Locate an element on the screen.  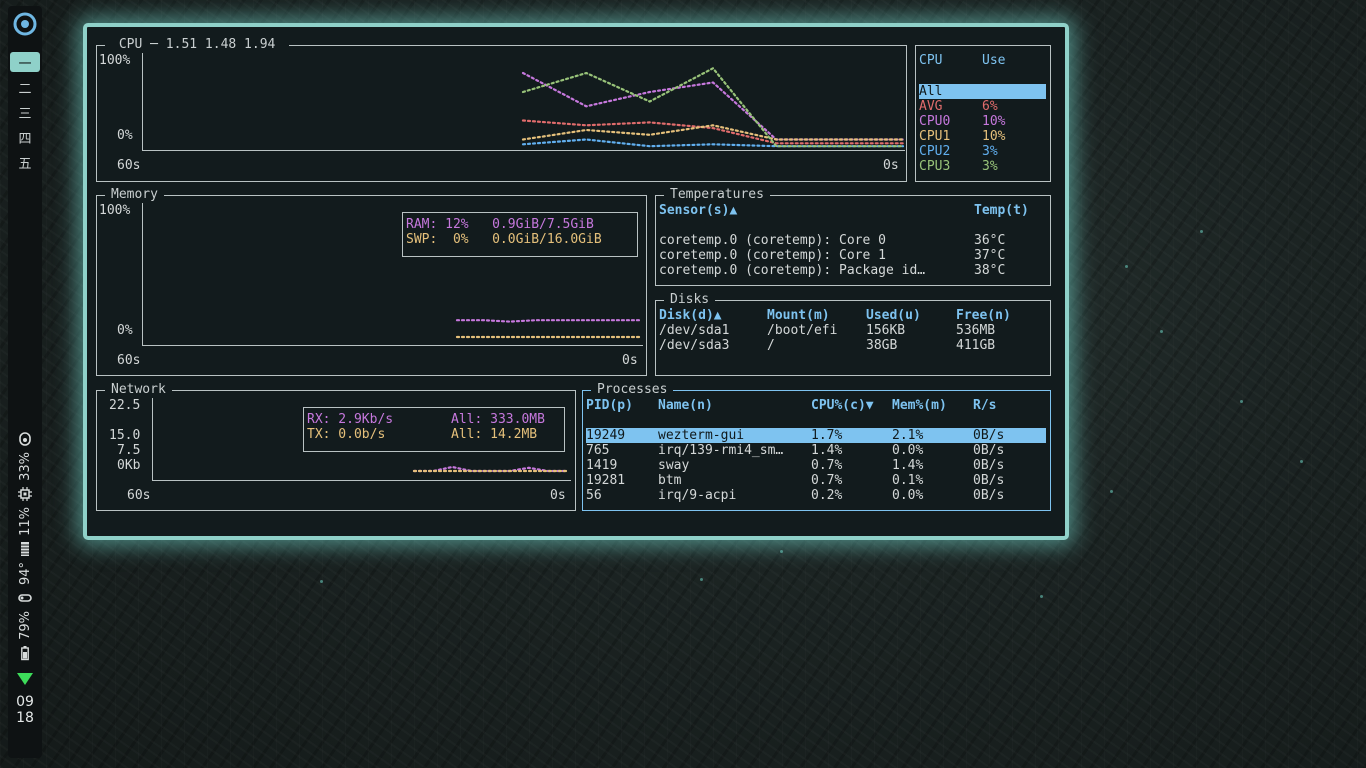
cpu-legend-use-cpu1: 10% is located at coordinates (994, 136).